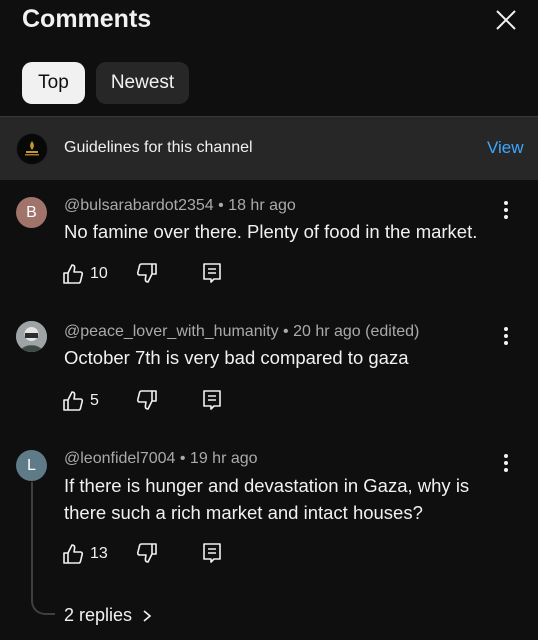 The image size is (538, 640). I want to click on tab-top: Top, so click(53, 83).